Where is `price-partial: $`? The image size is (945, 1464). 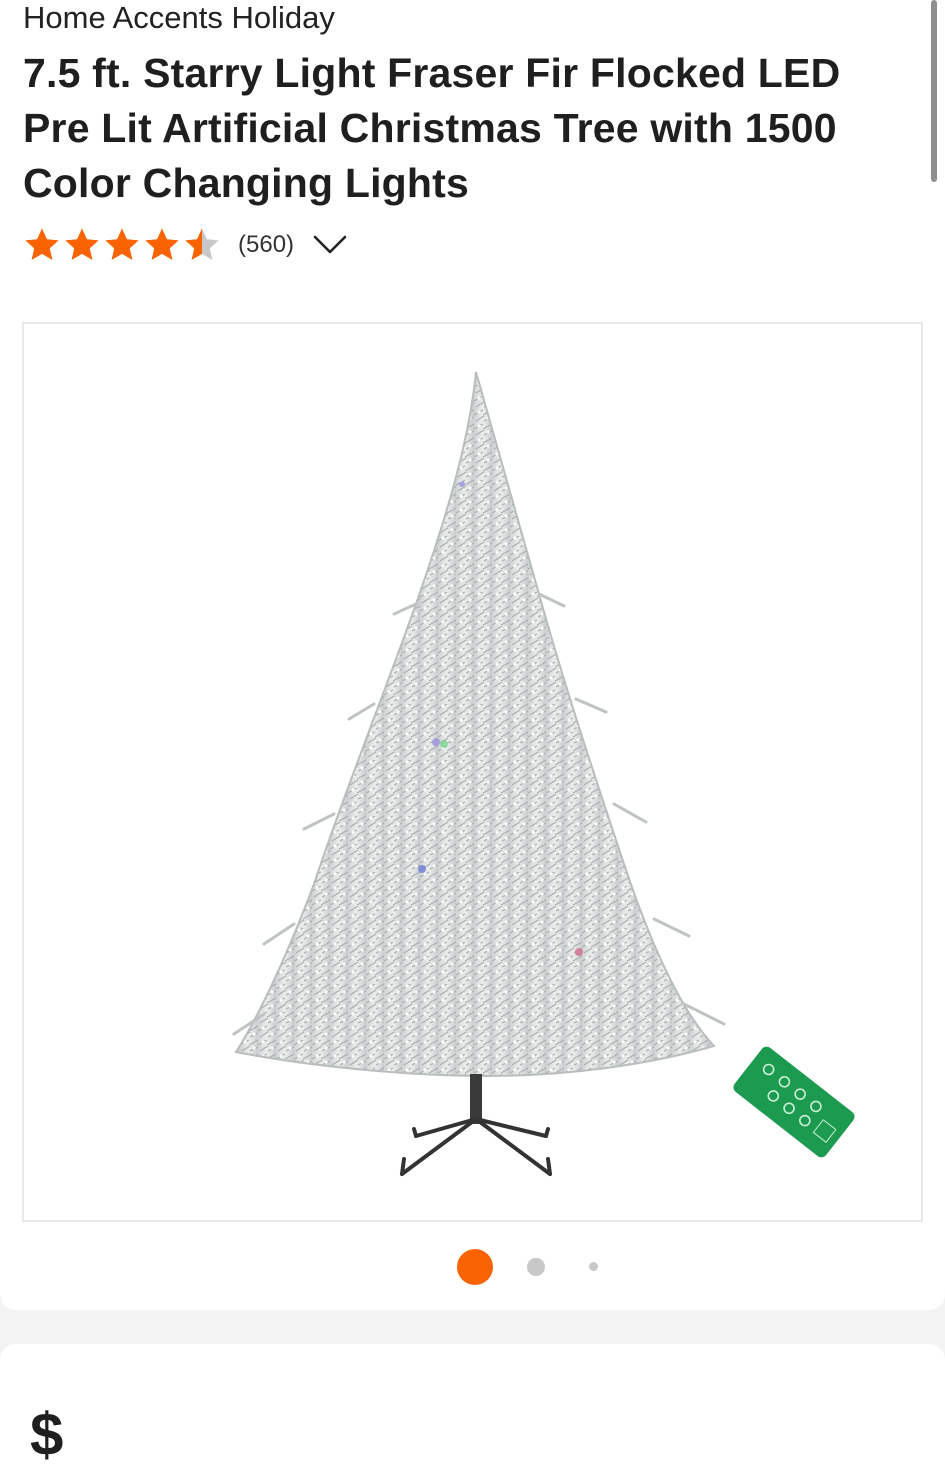
price-partial: $ is located at coordinates (48, 1432).